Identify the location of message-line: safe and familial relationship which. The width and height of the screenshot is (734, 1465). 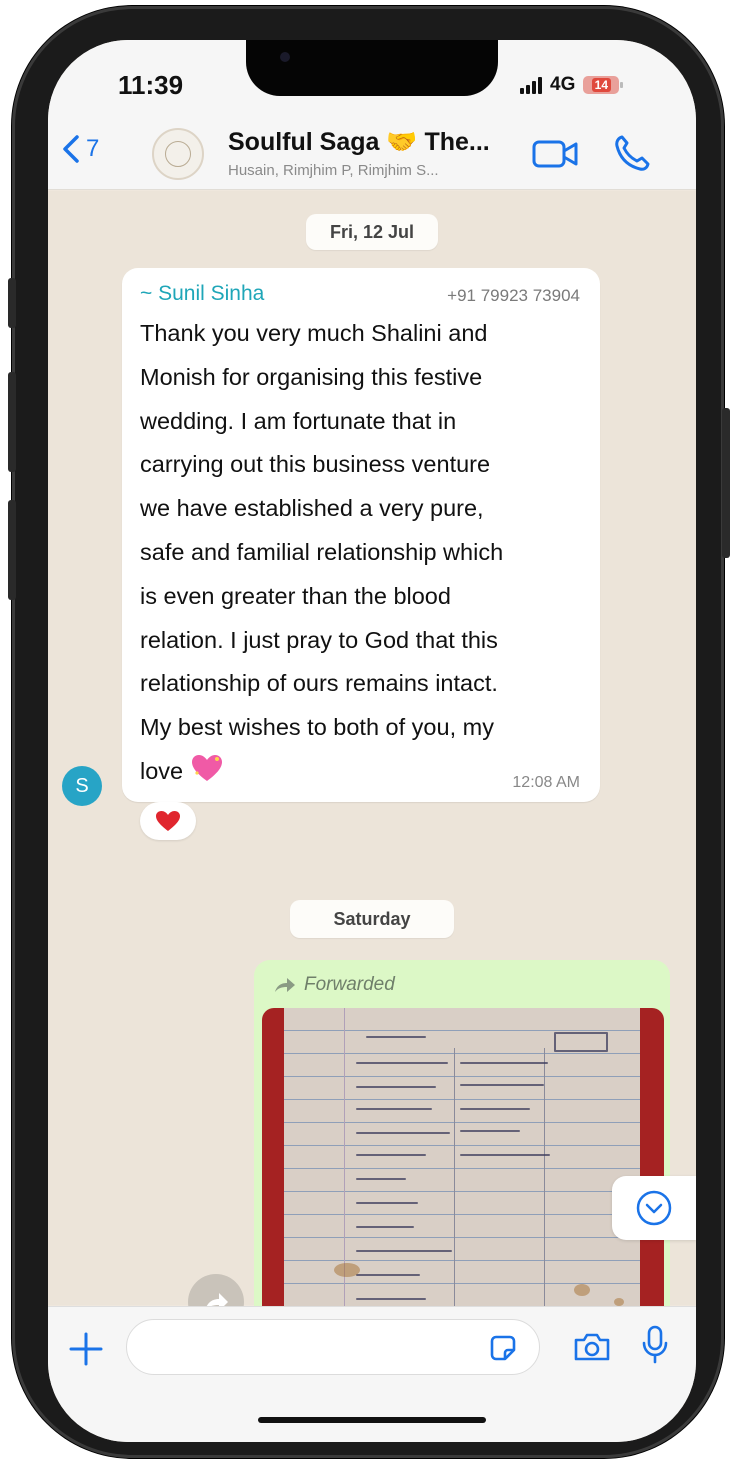
(322, 551).